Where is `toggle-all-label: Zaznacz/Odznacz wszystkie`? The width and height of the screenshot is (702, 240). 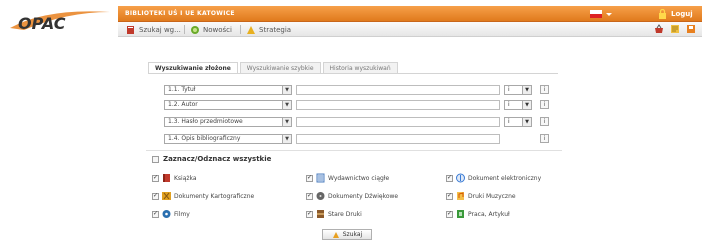
toggle-all-label: Zaznacz/Odznacz wszystkie is located at coordinates (217, 159).